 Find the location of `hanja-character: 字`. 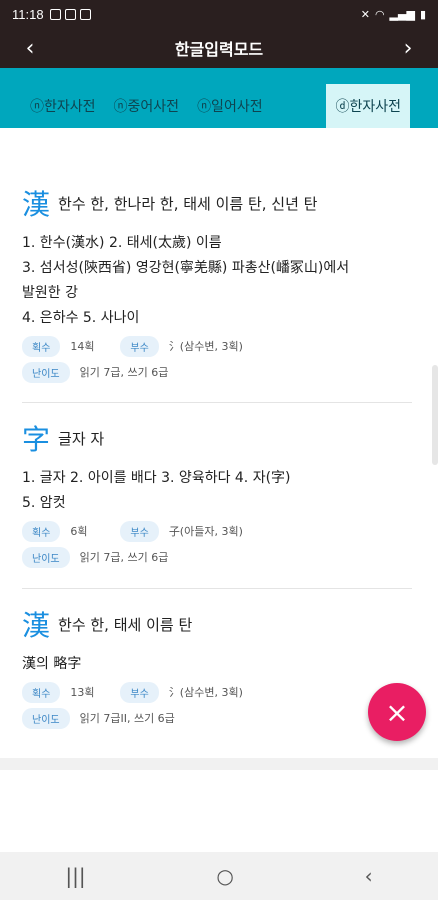

hanja-character: 字 is located at coordinates (36, 439).